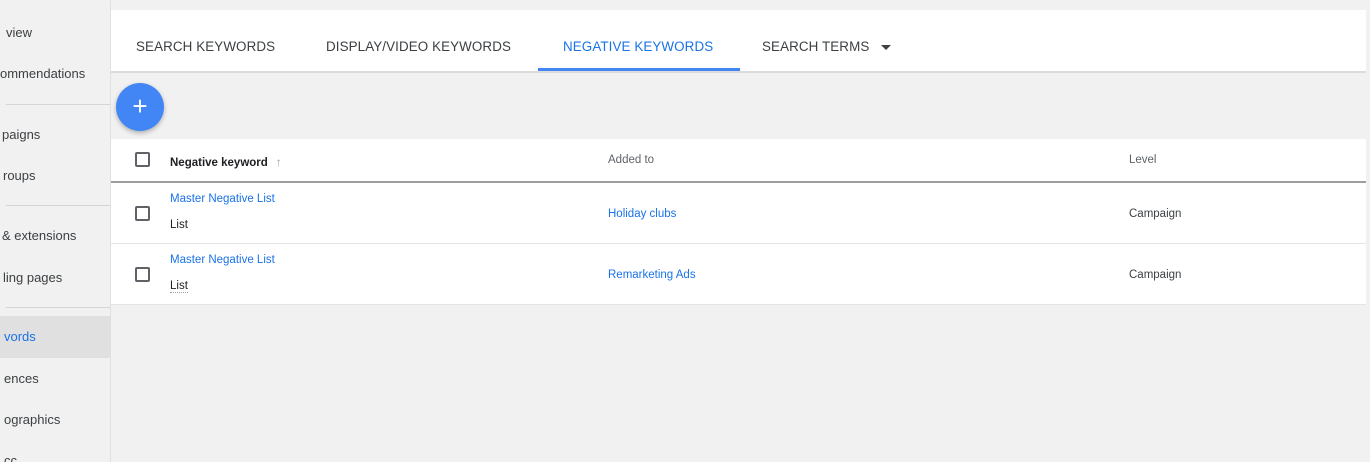 The image size is (1370, 462). Describe the element at coordinates (55, 33) in the screenshot. I see `nav-item-overview: view` at that location.